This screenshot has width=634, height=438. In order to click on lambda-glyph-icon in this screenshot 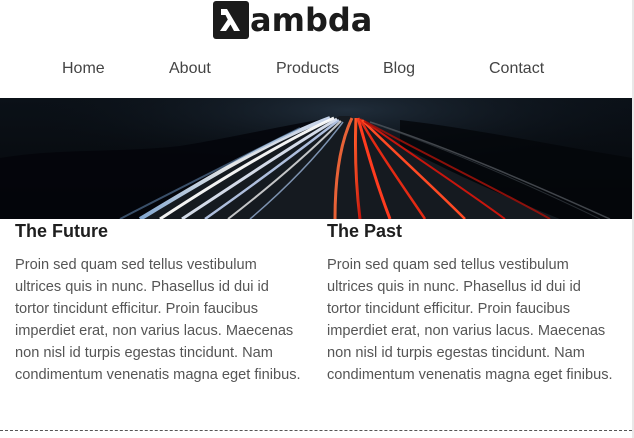, I will do `click(230, 20)`.